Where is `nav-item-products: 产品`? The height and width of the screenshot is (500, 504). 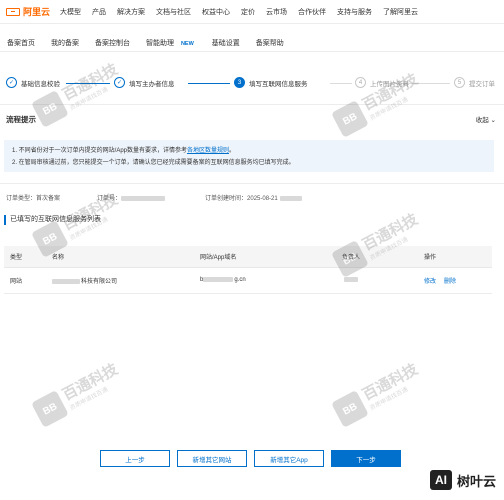 nav-item-products: 产品 is located at coordinates (99, 12).